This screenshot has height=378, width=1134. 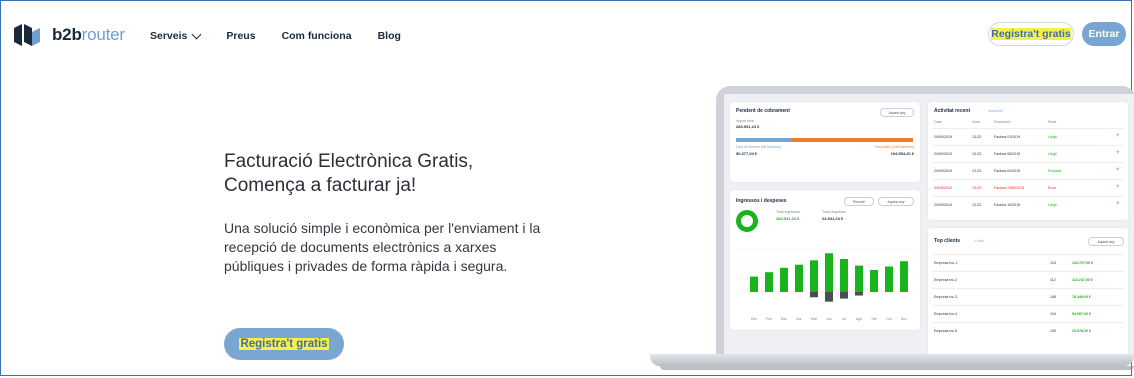 What do you see at coordinates (1028, 280) in the screenshot?
I see `client-row: Empresa Inc.2 112 113.237,00 €` at bounding box center [1028, 280].